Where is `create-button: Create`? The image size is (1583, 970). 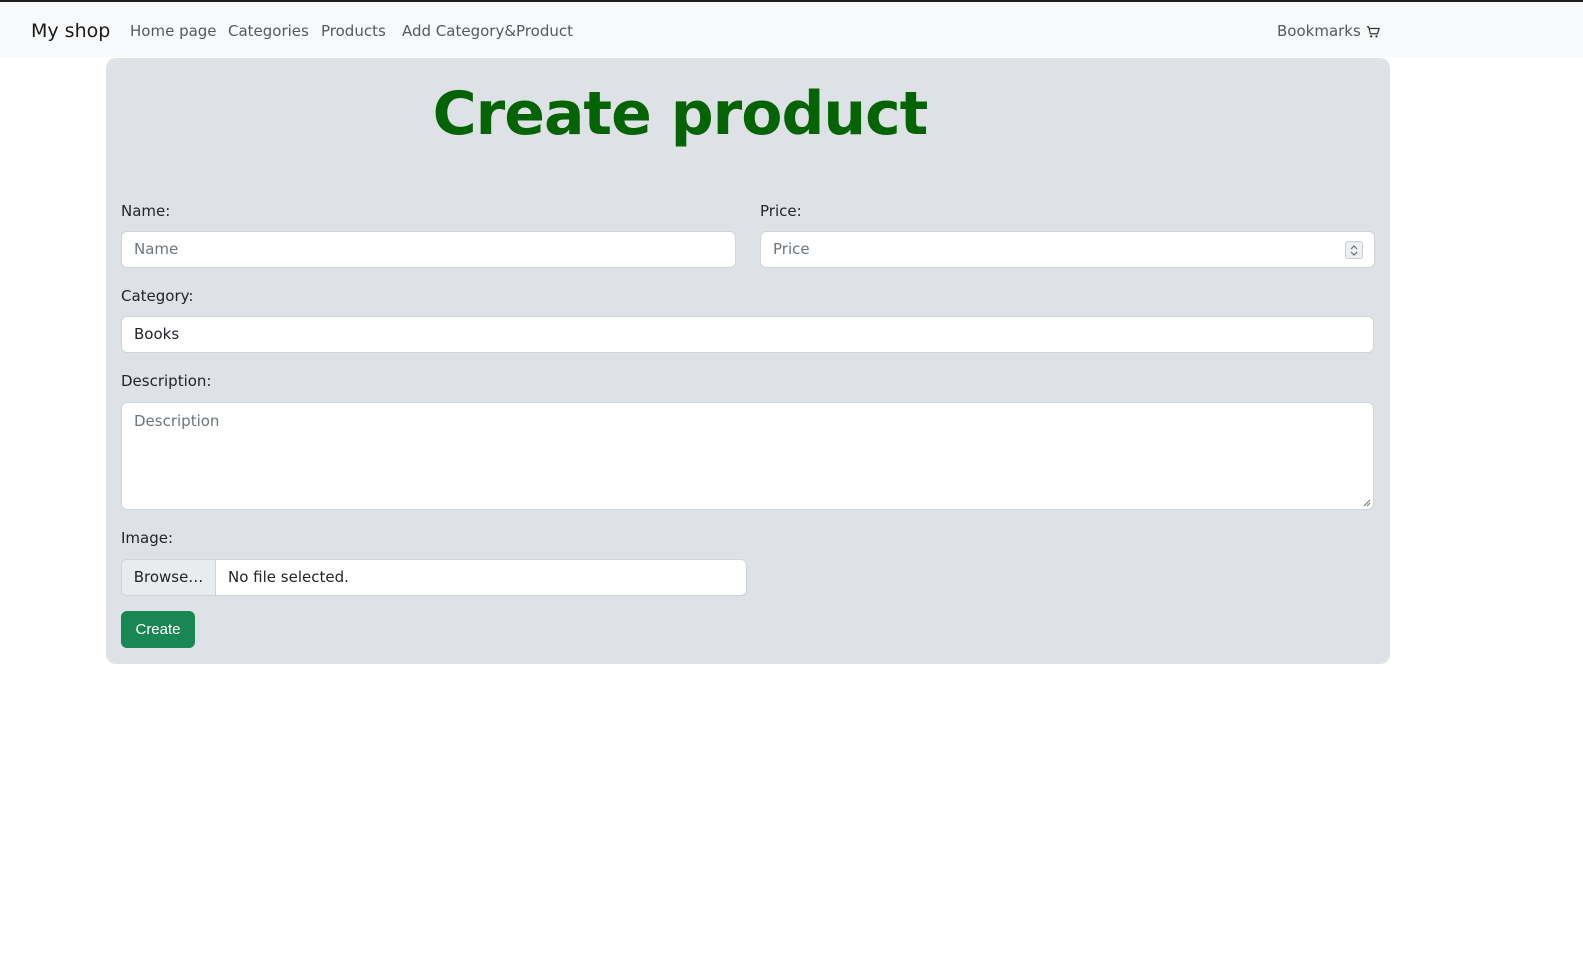
create-button: Create is located at coordinates (158, 629).